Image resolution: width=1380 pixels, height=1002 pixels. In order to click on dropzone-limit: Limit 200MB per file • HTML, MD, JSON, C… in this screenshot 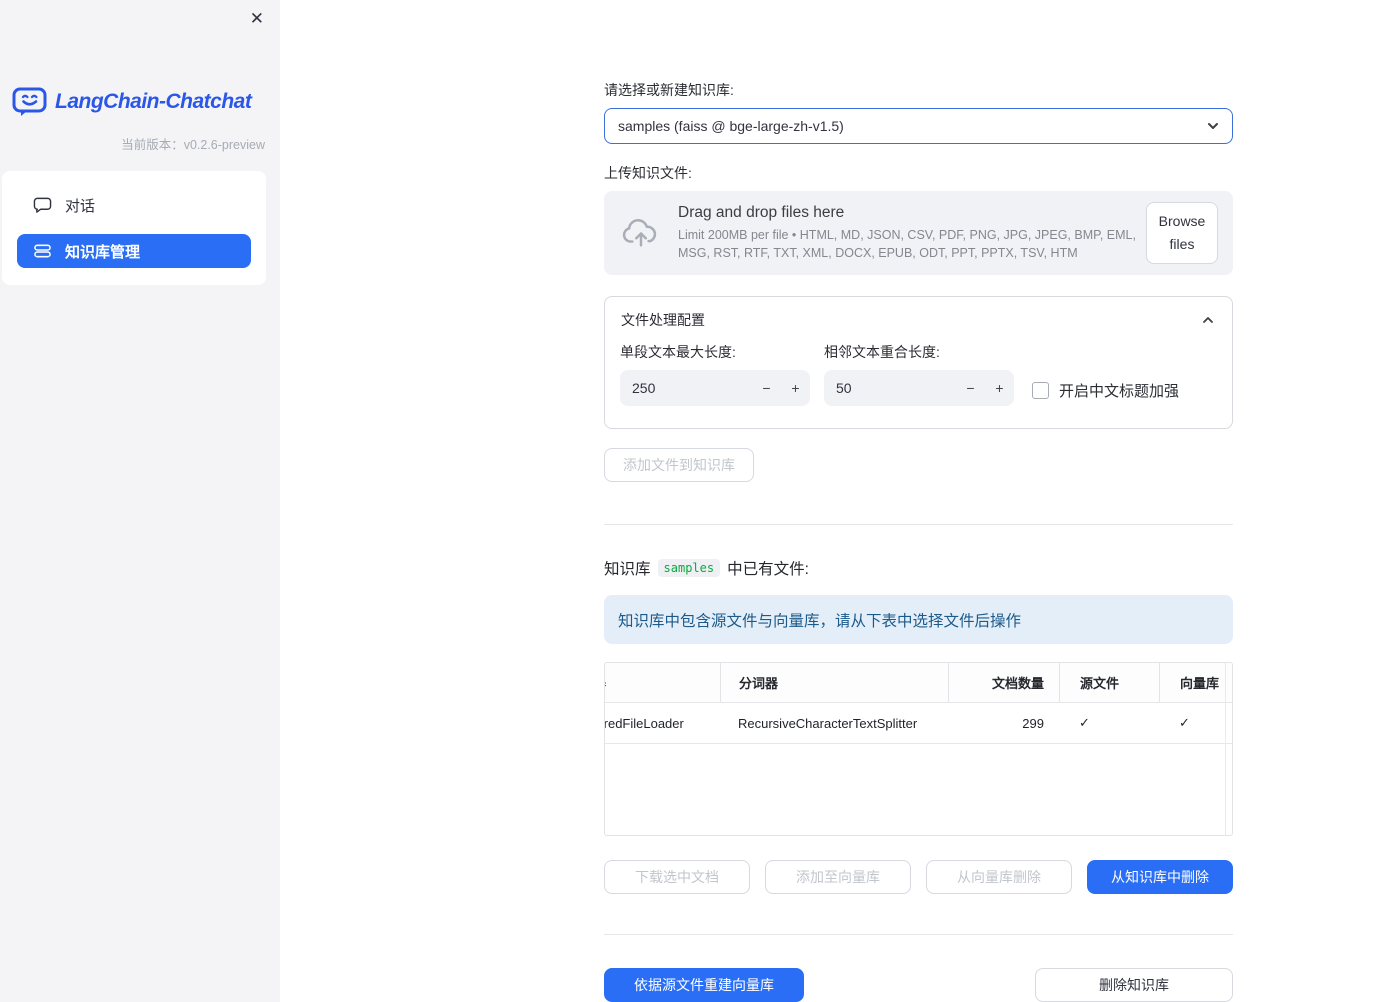, I will do `click(907, 243)`.